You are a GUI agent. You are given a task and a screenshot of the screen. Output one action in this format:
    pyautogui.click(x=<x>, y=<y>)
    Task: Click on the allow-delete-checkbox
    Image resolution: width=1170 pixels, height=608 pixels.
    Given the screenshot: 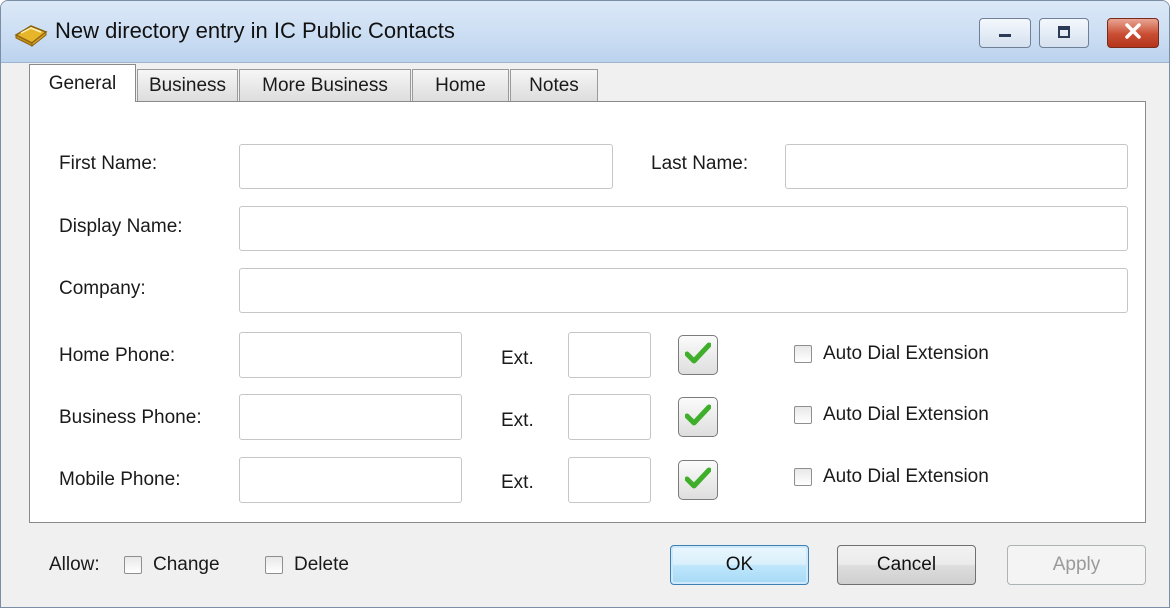 What is the action you would take?
    pyautogui.click(x=274, y=565)
    